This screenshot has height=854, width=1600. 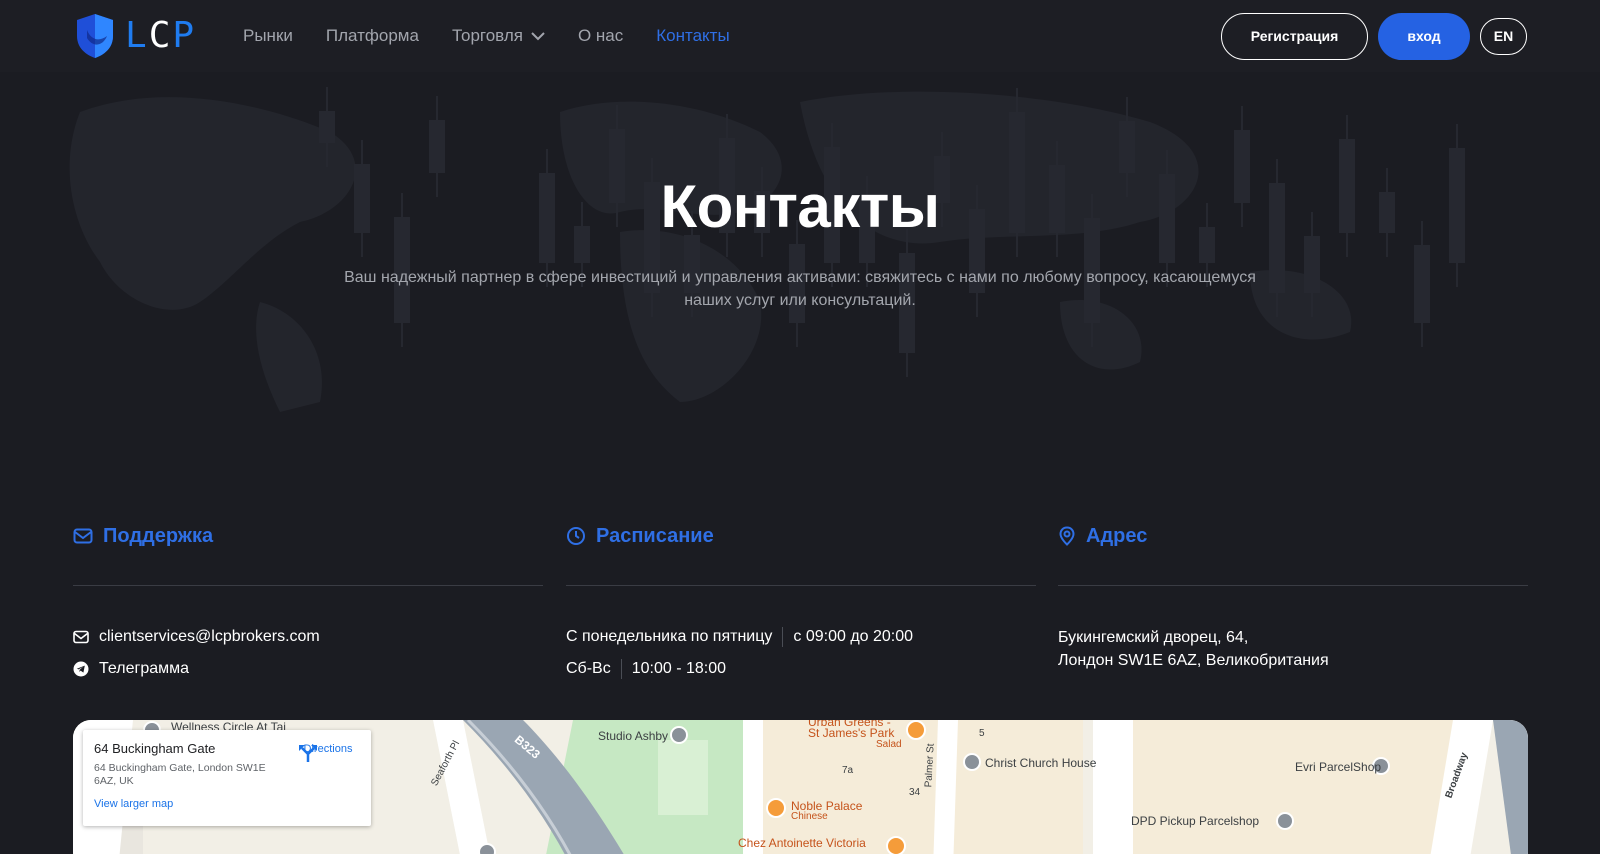 I want to click on nav-item-contacts: Контакты, so click(x=692, y=36).